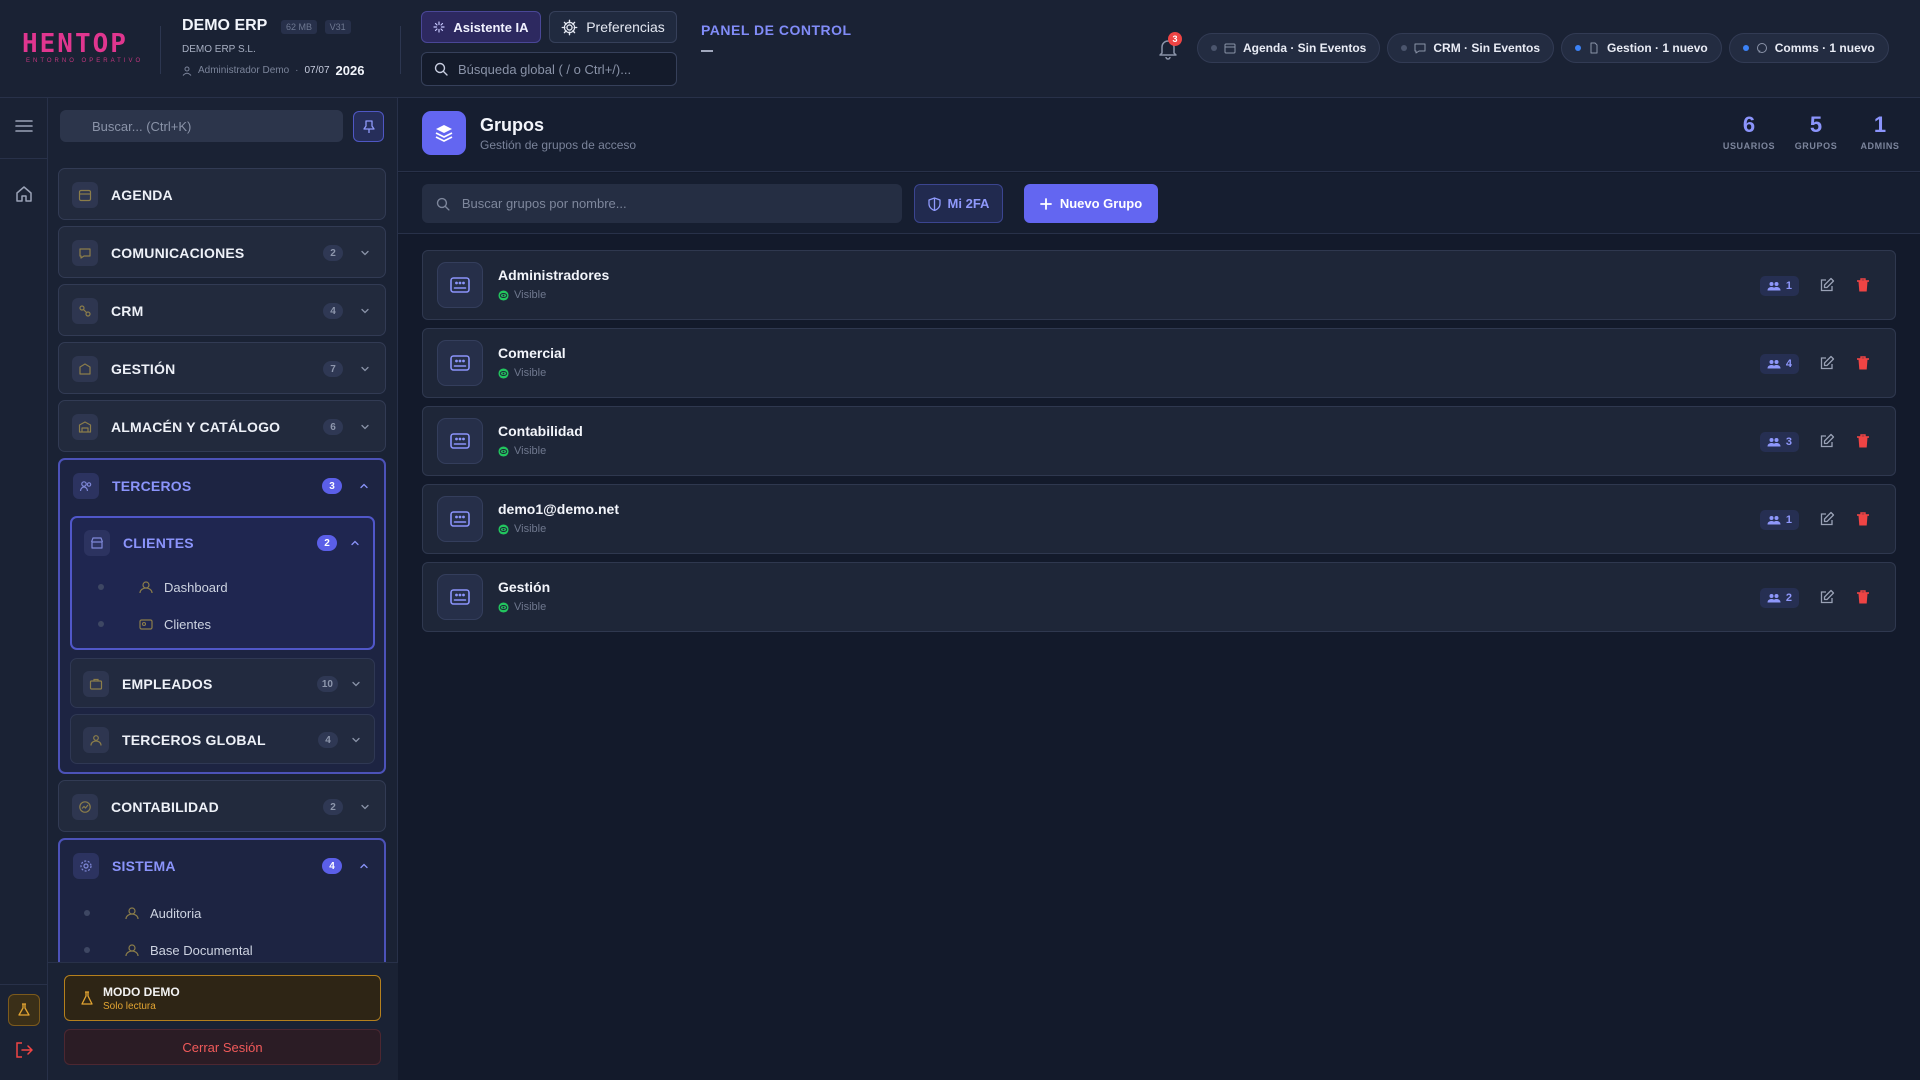 Image resolution: width=1920 pixels, height=1080 pixels. What do you see at coordinates (1880, 131) in the screenshot?
I see `stat-admins: 1 ADMINS` at bounding box center [1880, 131].